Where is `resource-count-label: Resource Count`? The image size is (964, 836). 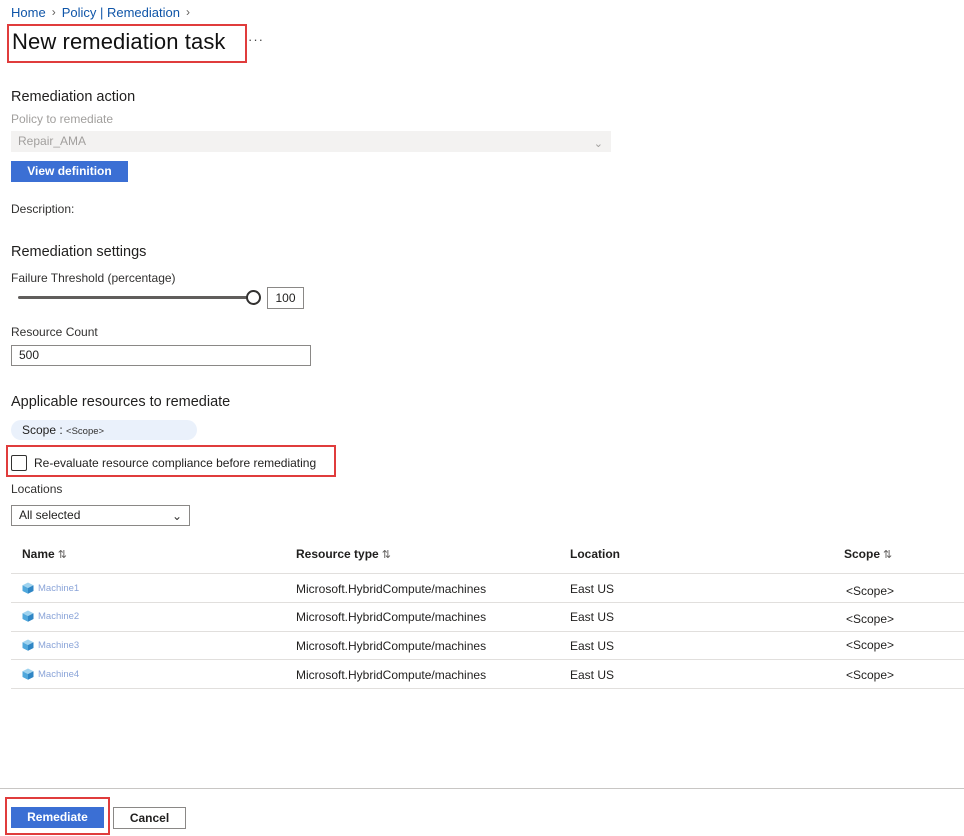
resource-count-label: Resource Count is located at coordinates (54, 332).